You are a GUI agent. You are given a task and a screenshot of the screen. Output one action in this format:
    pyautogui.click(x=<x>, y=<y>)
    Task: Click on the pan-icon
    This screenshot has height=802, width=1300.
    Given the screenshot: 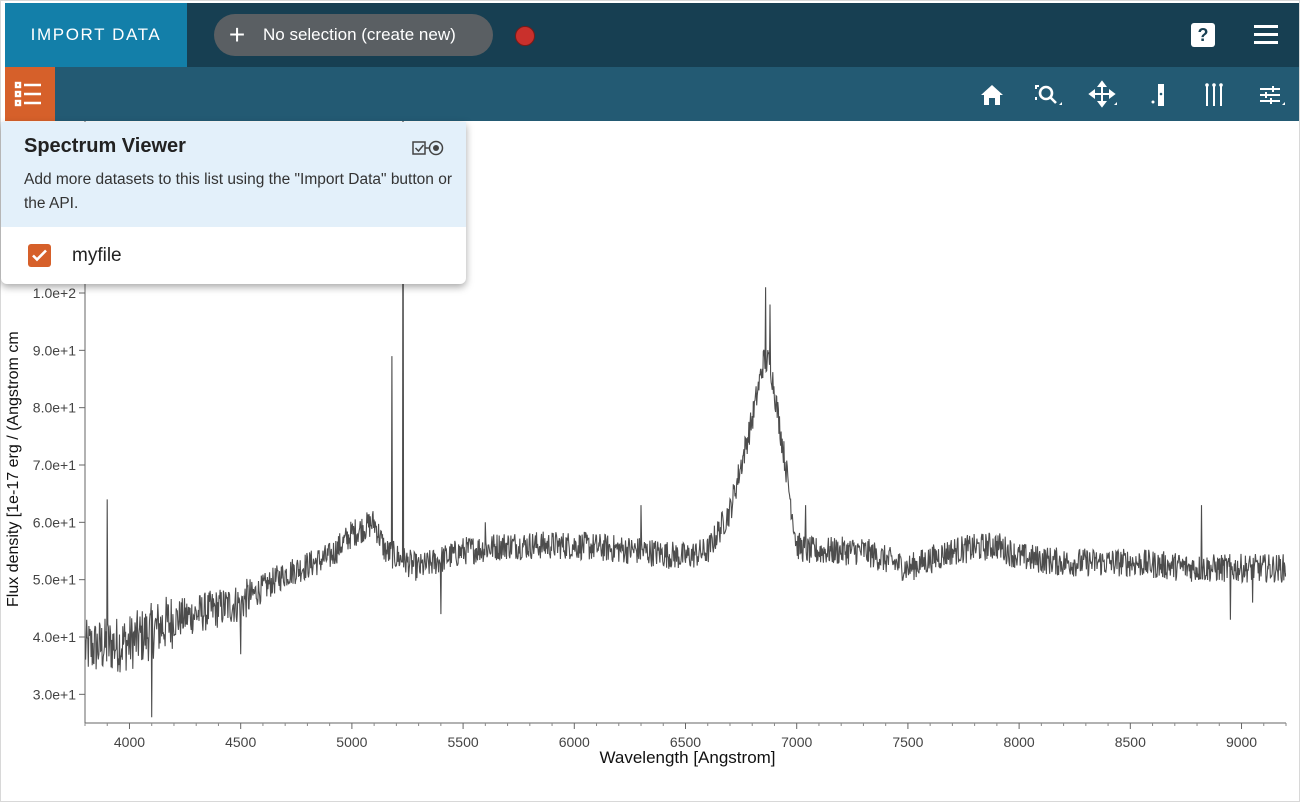 What is the action you would take?
    pyautogui.click(x=1102, y=95)
    